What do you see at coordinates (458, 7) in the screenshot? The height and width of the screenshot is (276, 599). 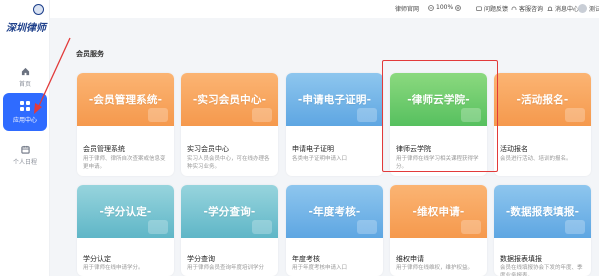 I see `zoom-in-icon` at bounding box center [458, 7].